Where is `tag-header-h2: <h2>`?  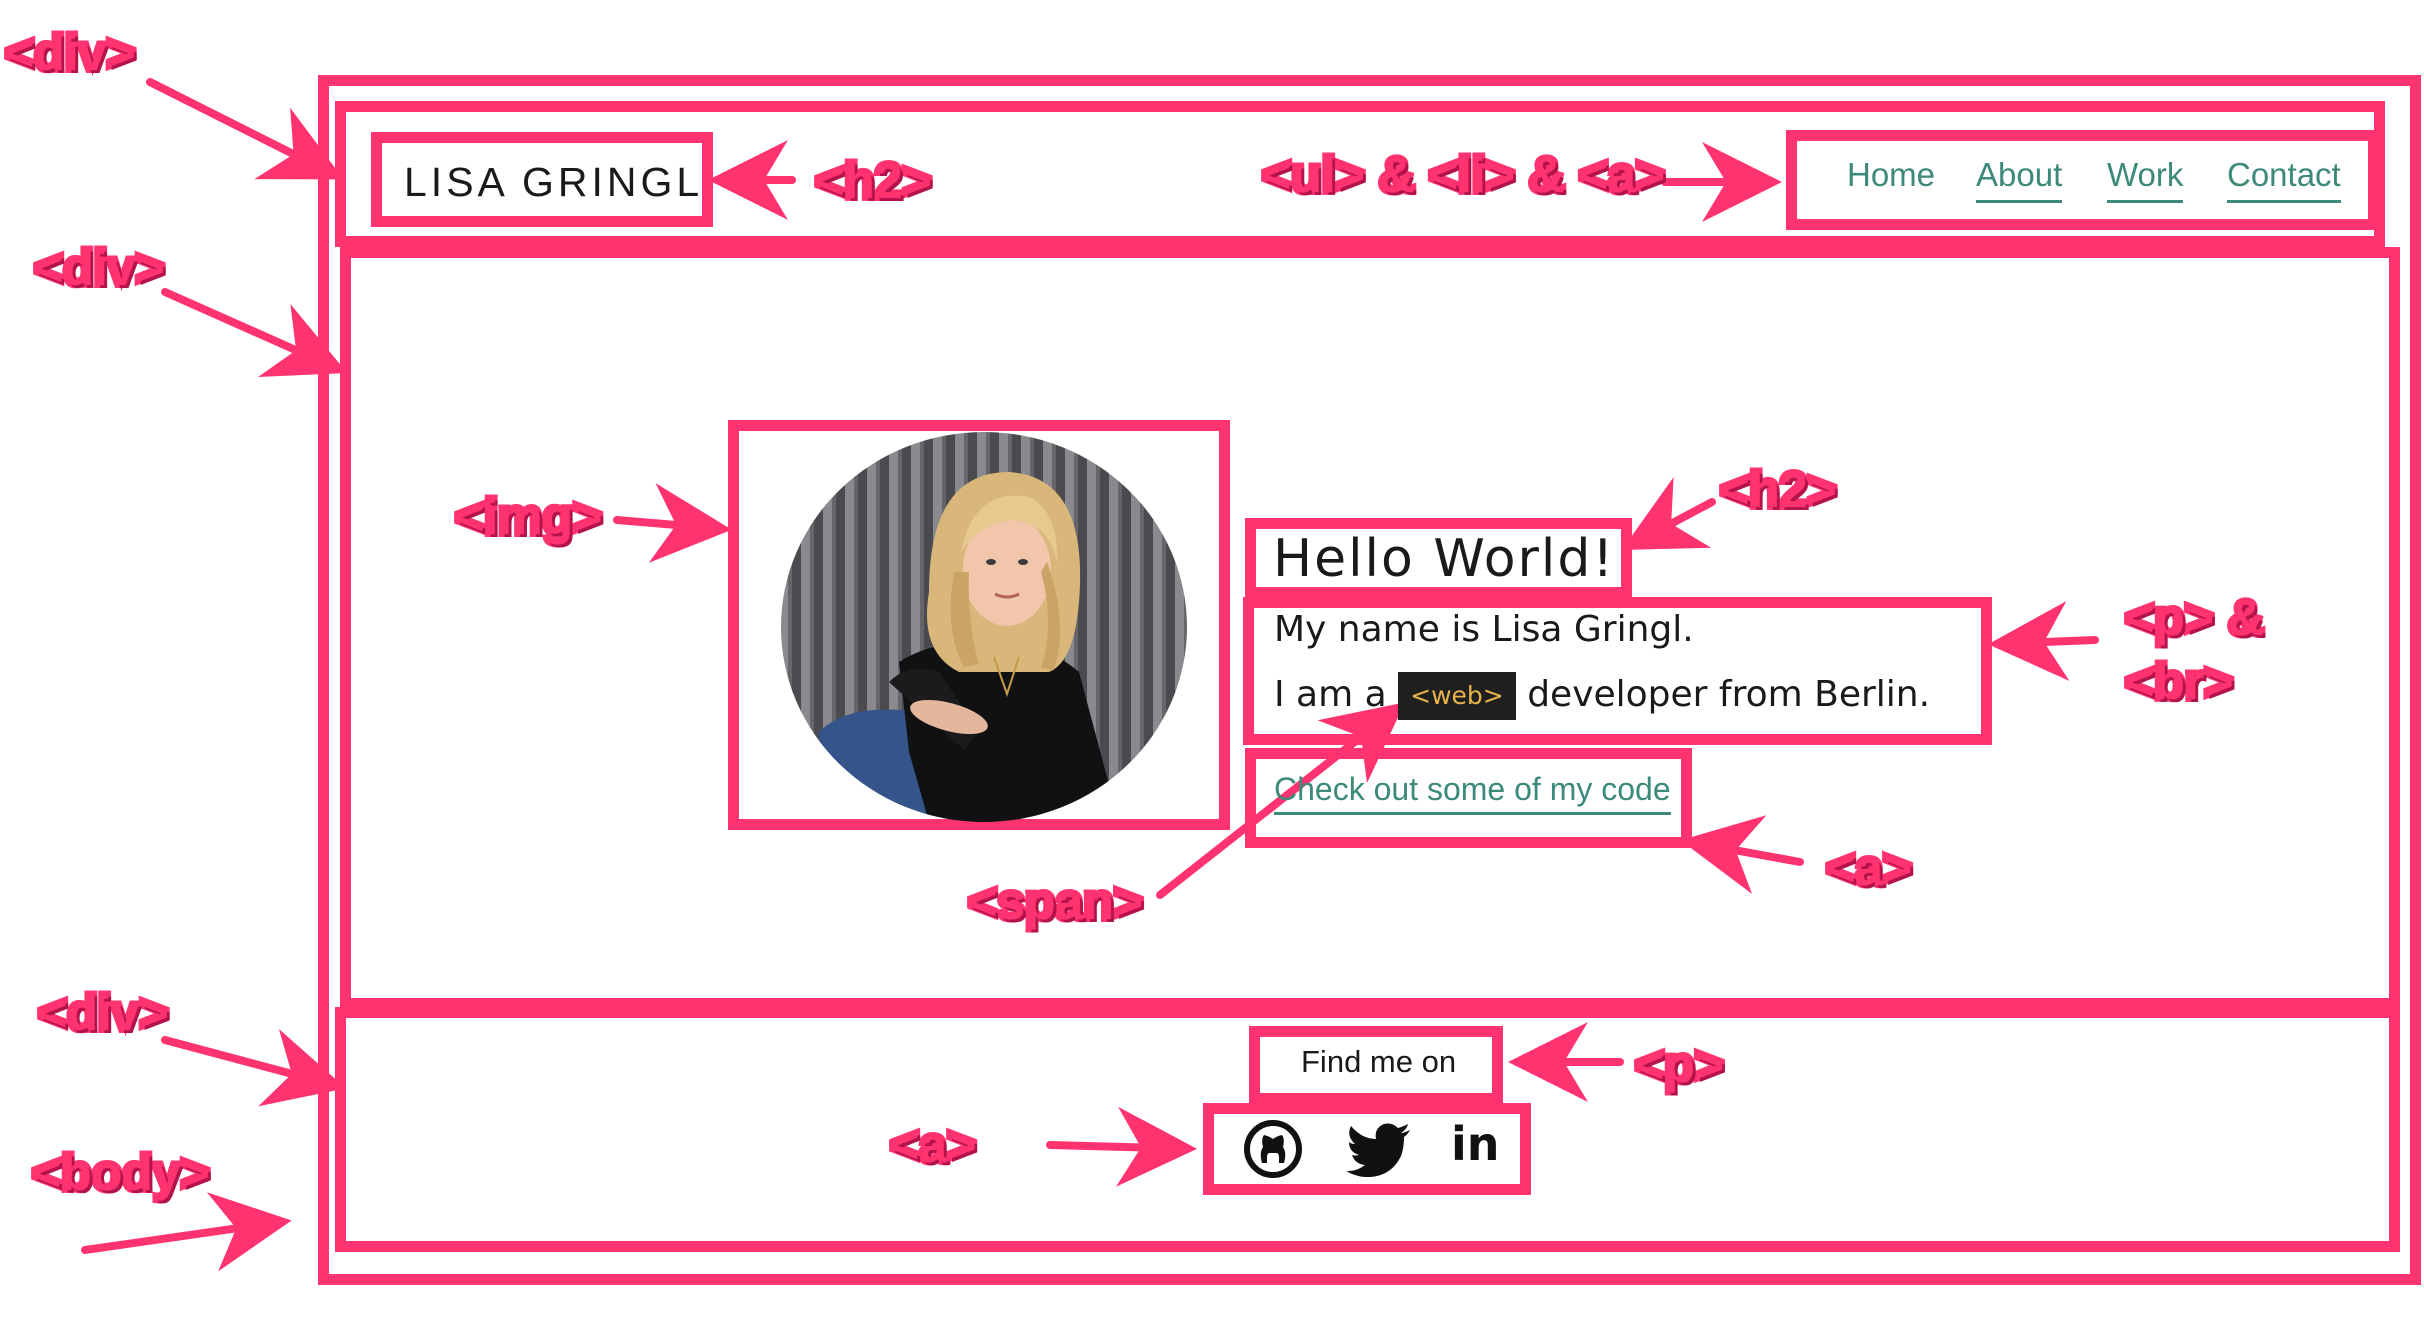
tag-header-h2: <h2> is located at coordinates (873, 181).